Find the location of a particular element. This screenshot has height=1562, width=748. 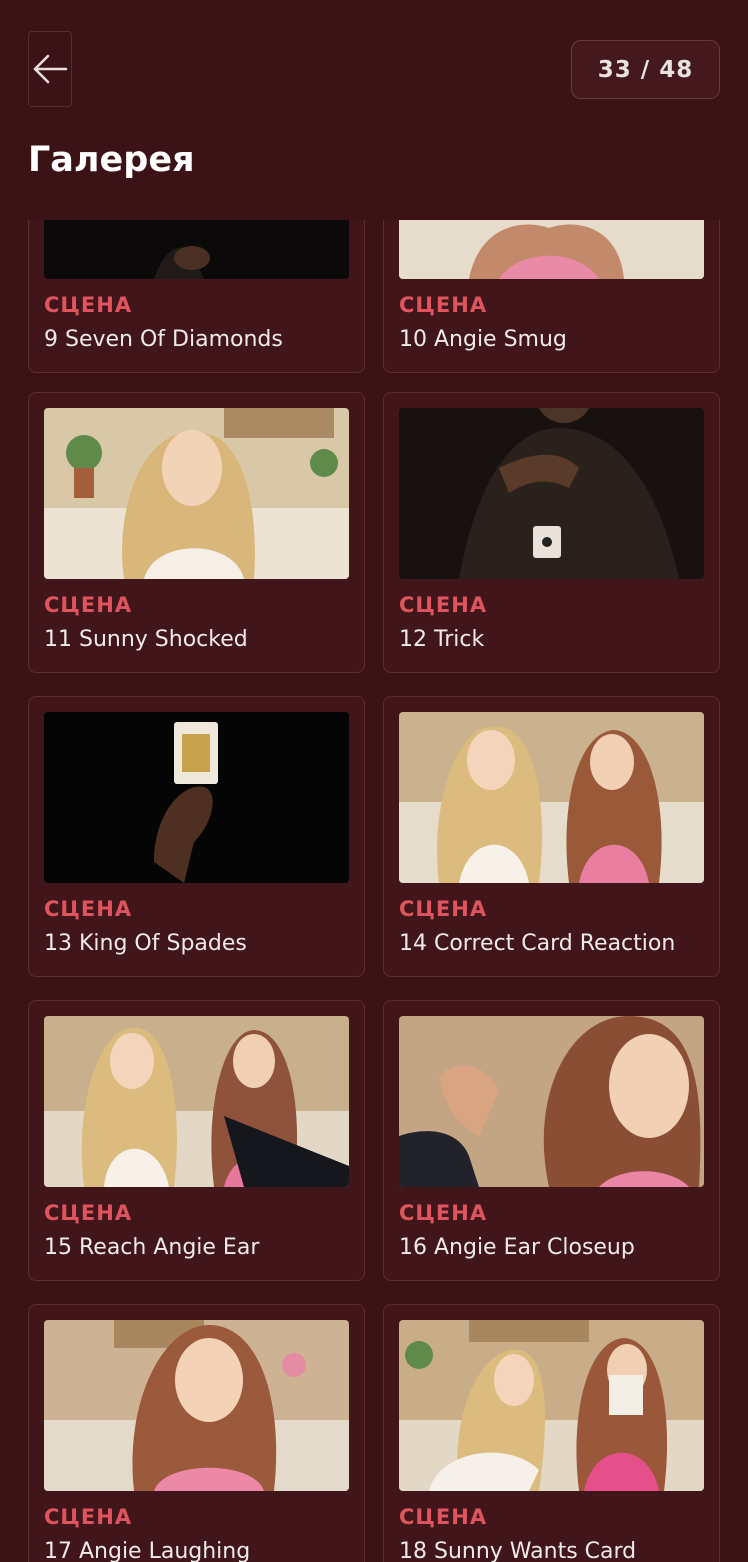

gallery-card: СЦЕНА 11 Sunny Shocked is located at coordinates (196, 532).